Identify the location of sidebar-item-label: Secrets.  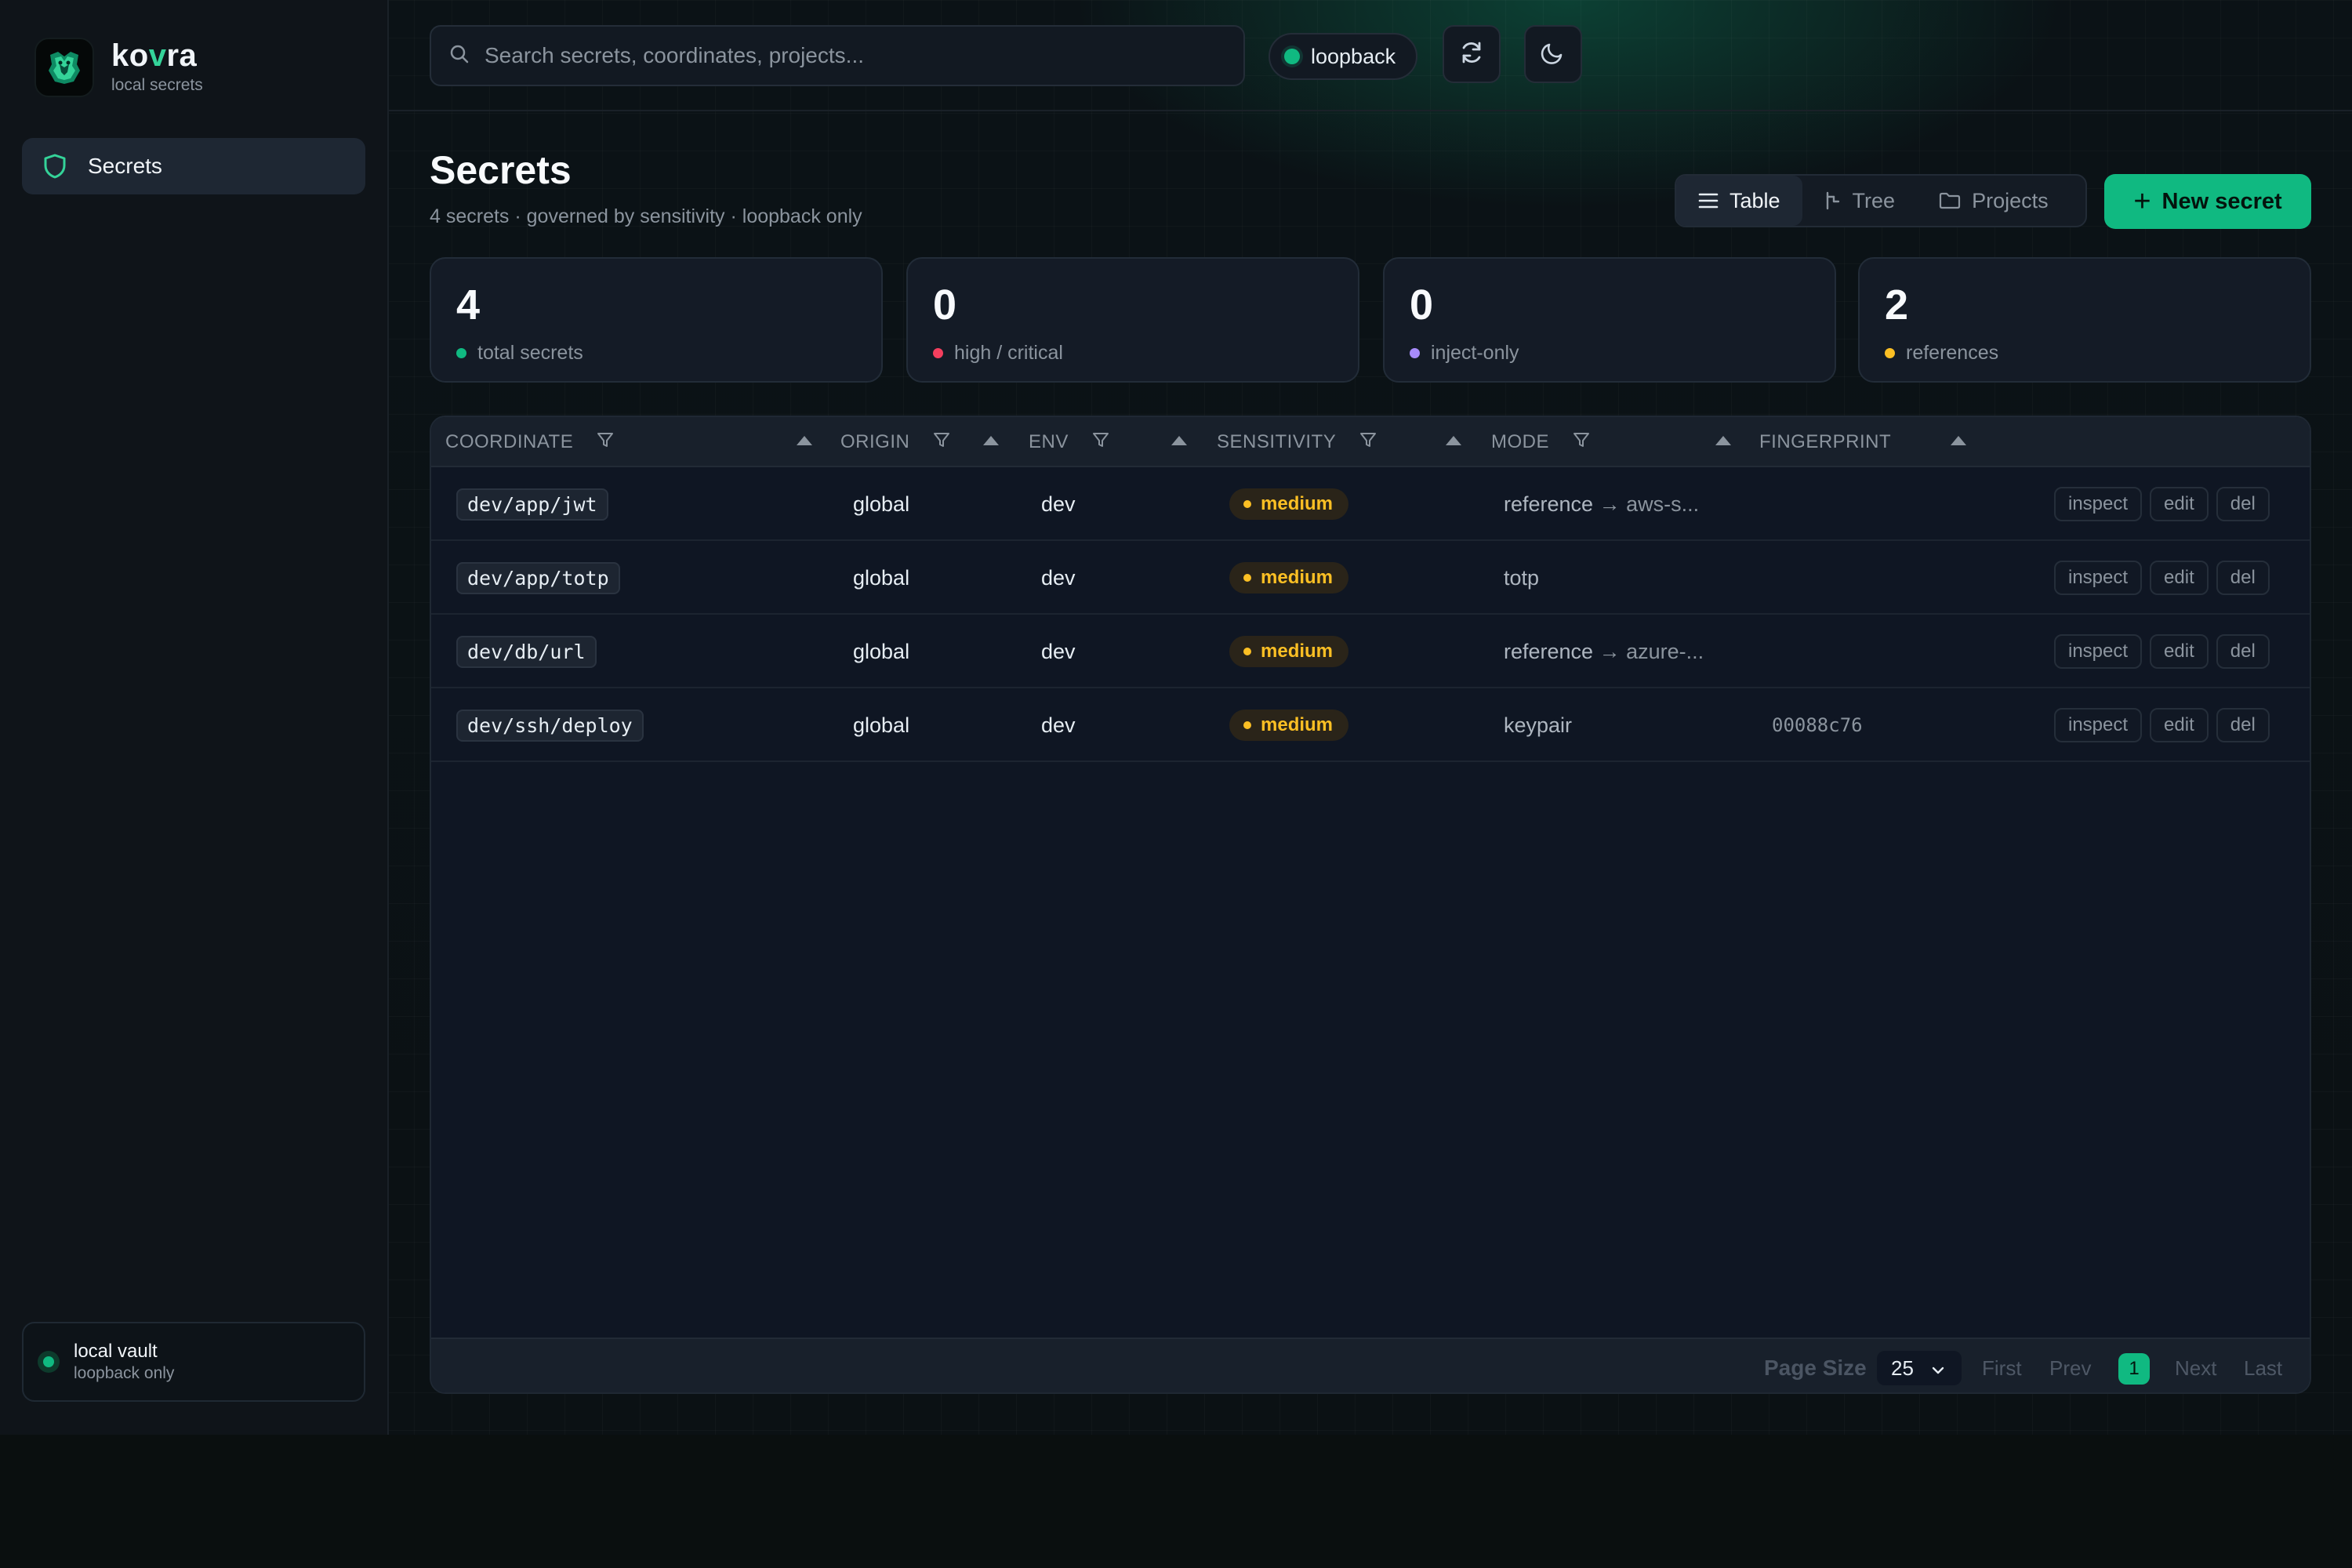
(125, 166).